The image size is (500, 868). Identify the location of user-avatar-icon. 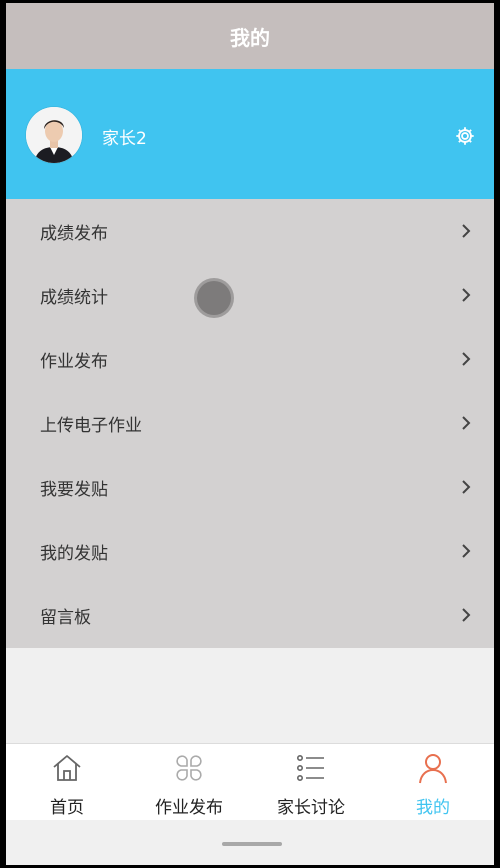
(54, 135).